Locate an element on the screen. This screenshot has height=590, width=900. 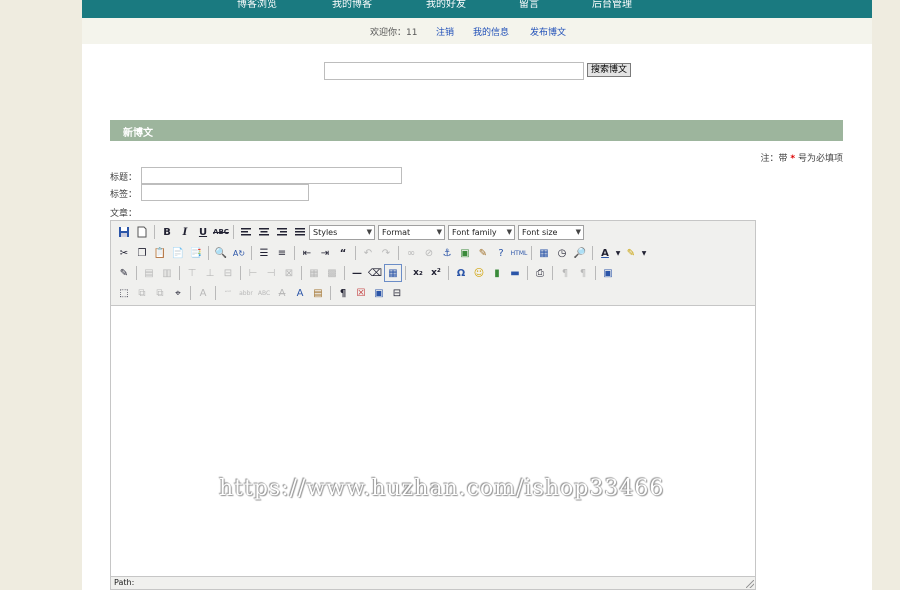
nav-item-admin: 后台管理 is located at coordinates (612, 5).